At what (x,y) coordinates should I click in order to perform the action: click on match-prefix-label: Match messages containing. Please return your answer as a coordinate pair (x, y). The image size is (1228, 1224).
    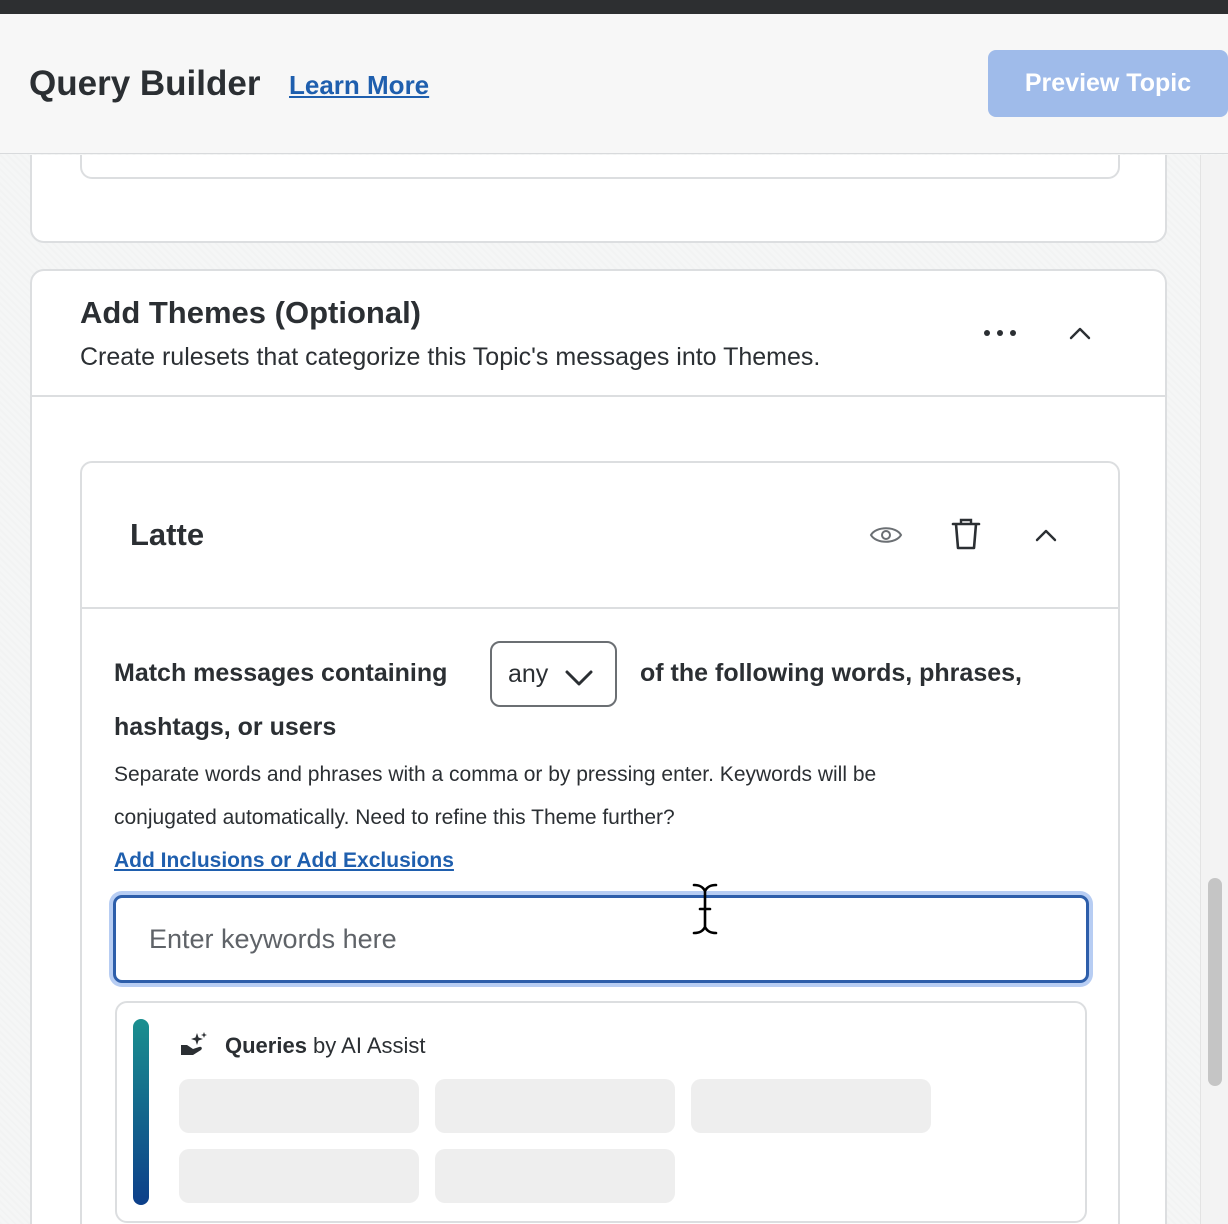
    Looking at the image, I should click on (281, 673).